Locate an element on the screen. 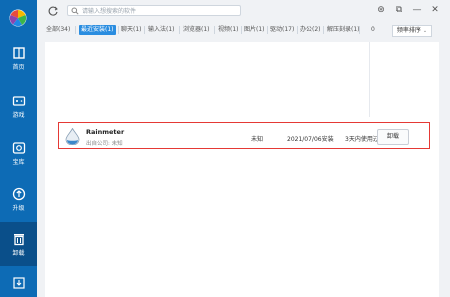 This screenshot has width=450, height=297. close-icon: ✕ is located at coordinates (435, 10).